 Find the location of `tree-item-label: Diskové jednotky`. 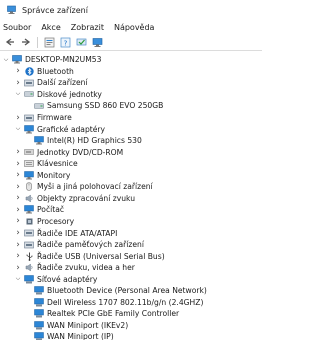

tree-item-label: Diskové jednotky is located at coordinates (69, 94).